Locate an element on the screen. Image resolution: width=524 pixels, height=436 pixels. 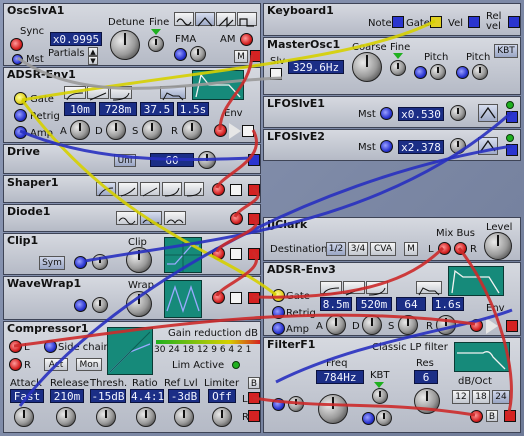
env-output-jack is located at coordinates (476, 325).